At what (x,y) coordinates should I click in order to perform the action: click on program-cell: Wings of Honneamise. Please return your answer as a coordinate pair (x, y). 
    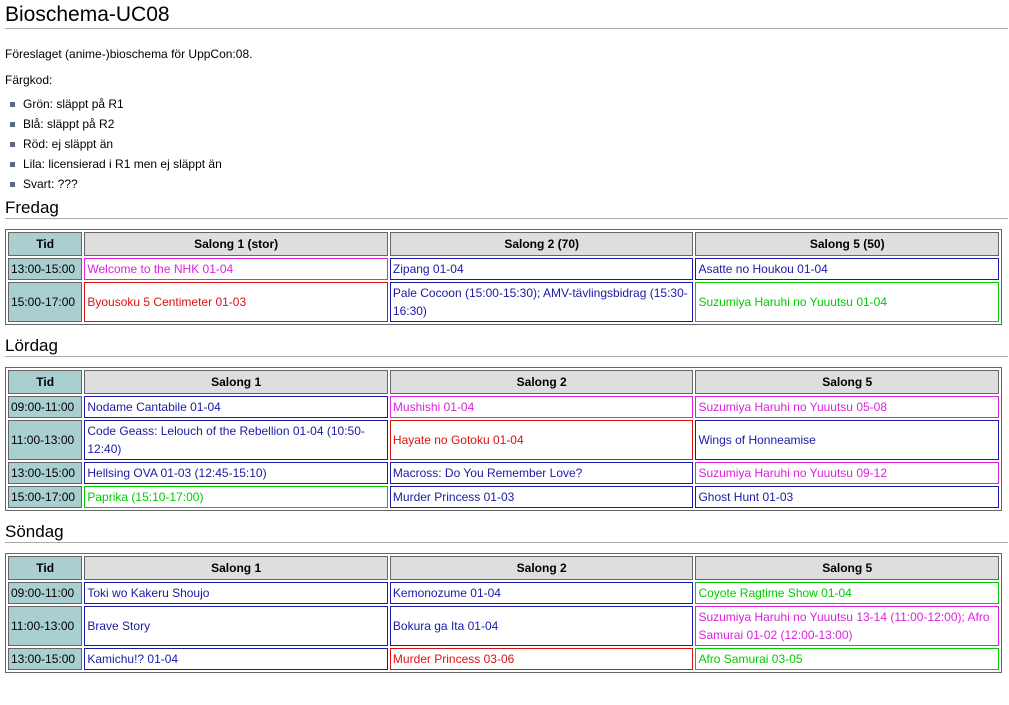
    Looking at the image, I should click on (847, 440).